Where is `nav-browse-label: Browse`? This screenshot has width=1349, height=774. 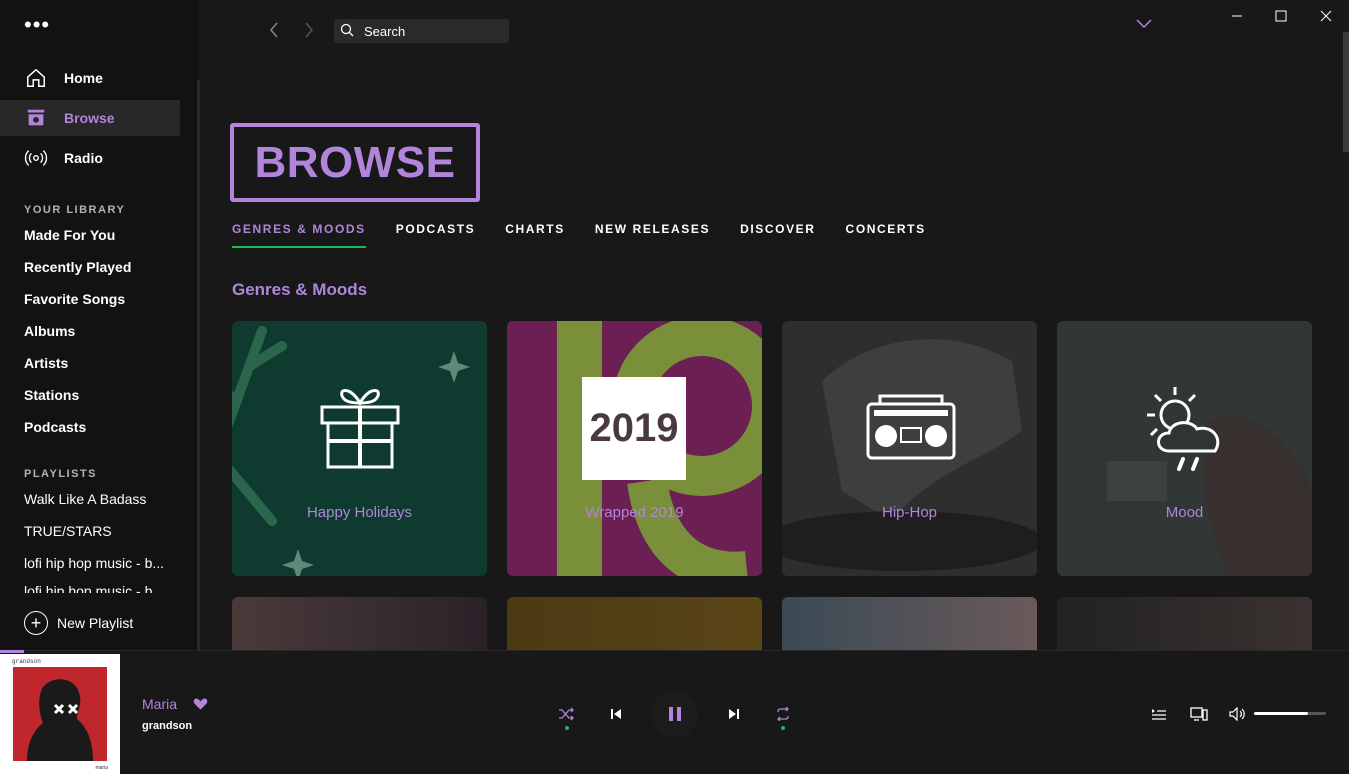 nav-browse-label: Browse is located at coordinates (89, 118).